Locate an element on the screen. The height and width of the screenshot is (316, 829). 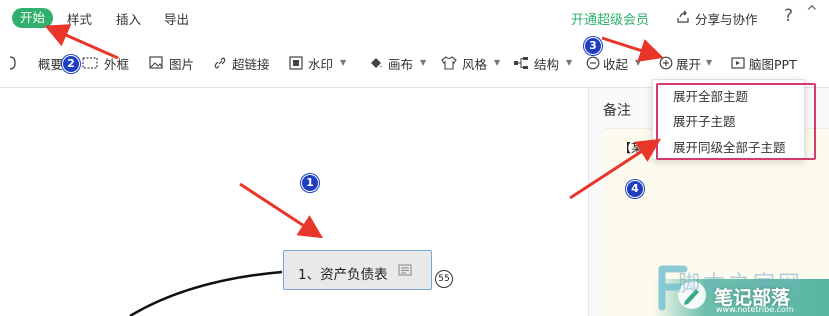
annotation-badge-1: 1 is located at coordinates (310, 183).